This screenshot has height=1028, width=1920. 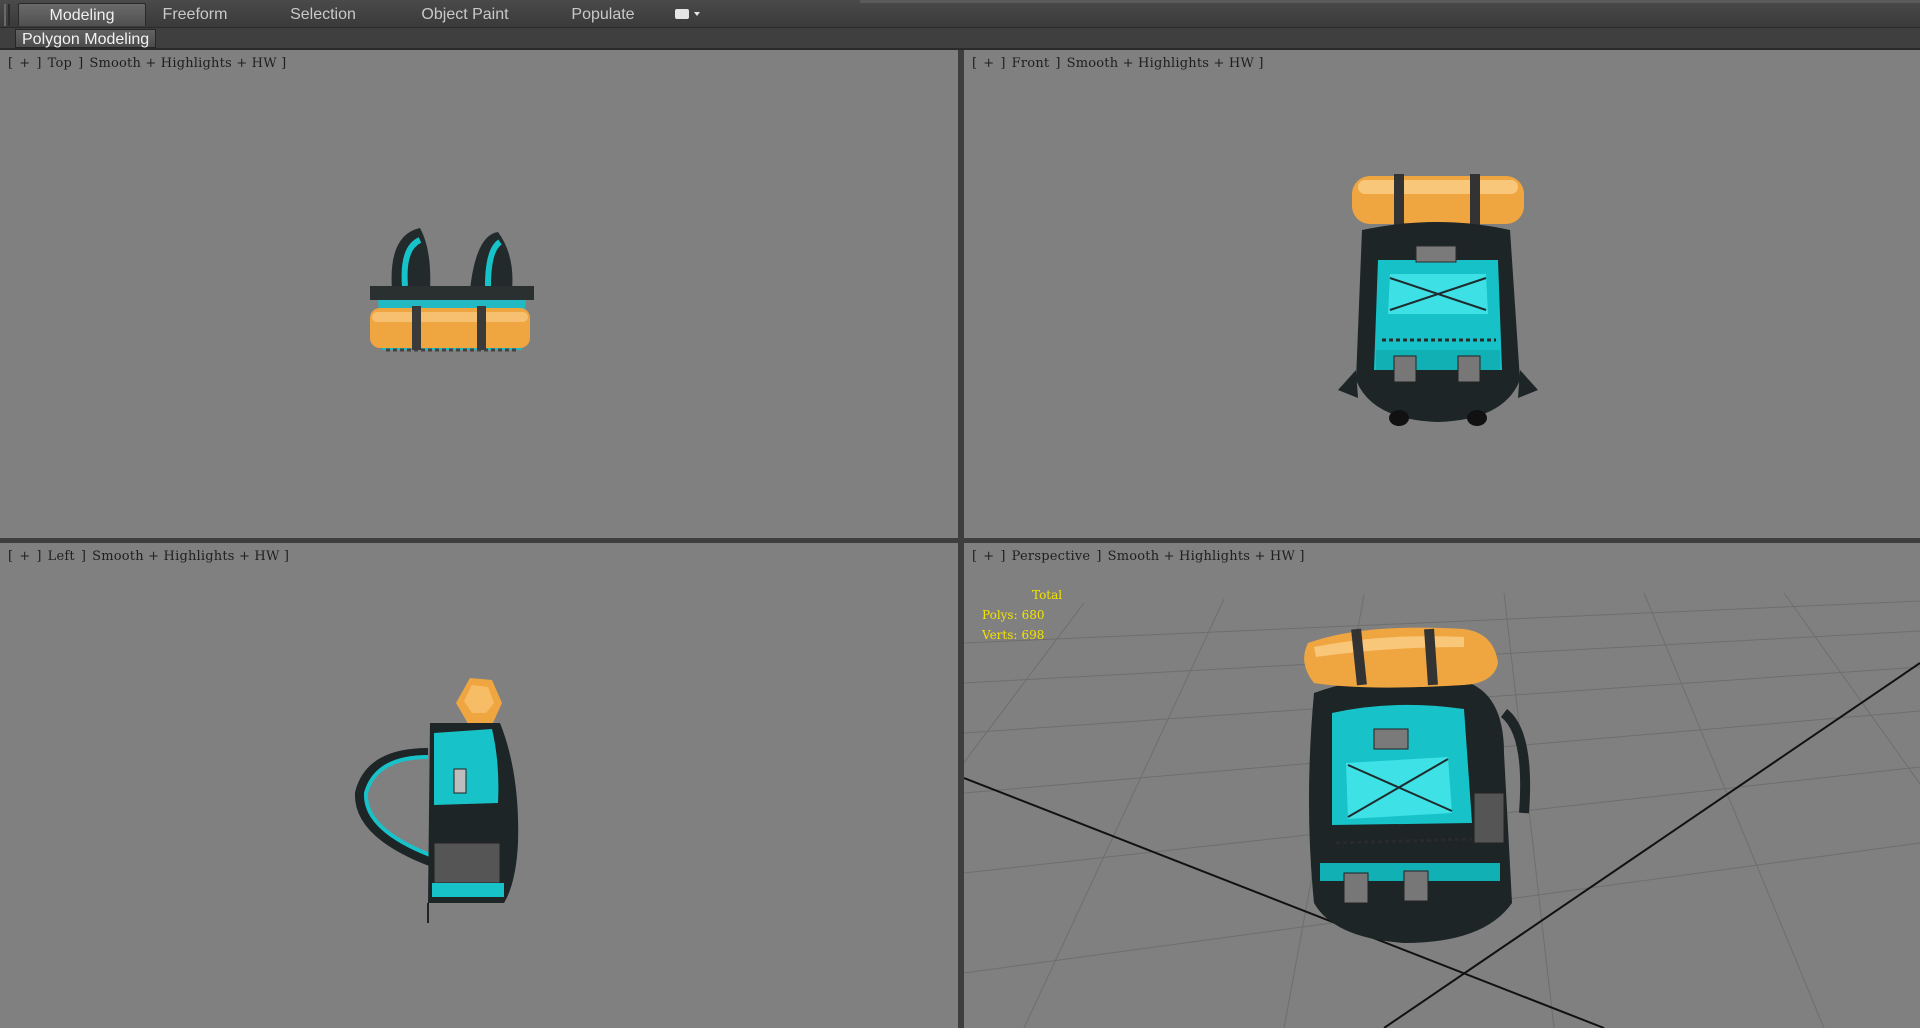 What do you see at coordinates (86, 38) in the screenshot?
I see `polygon-modeling-button: Polygon Modeling` at bounding box center [86, 38].